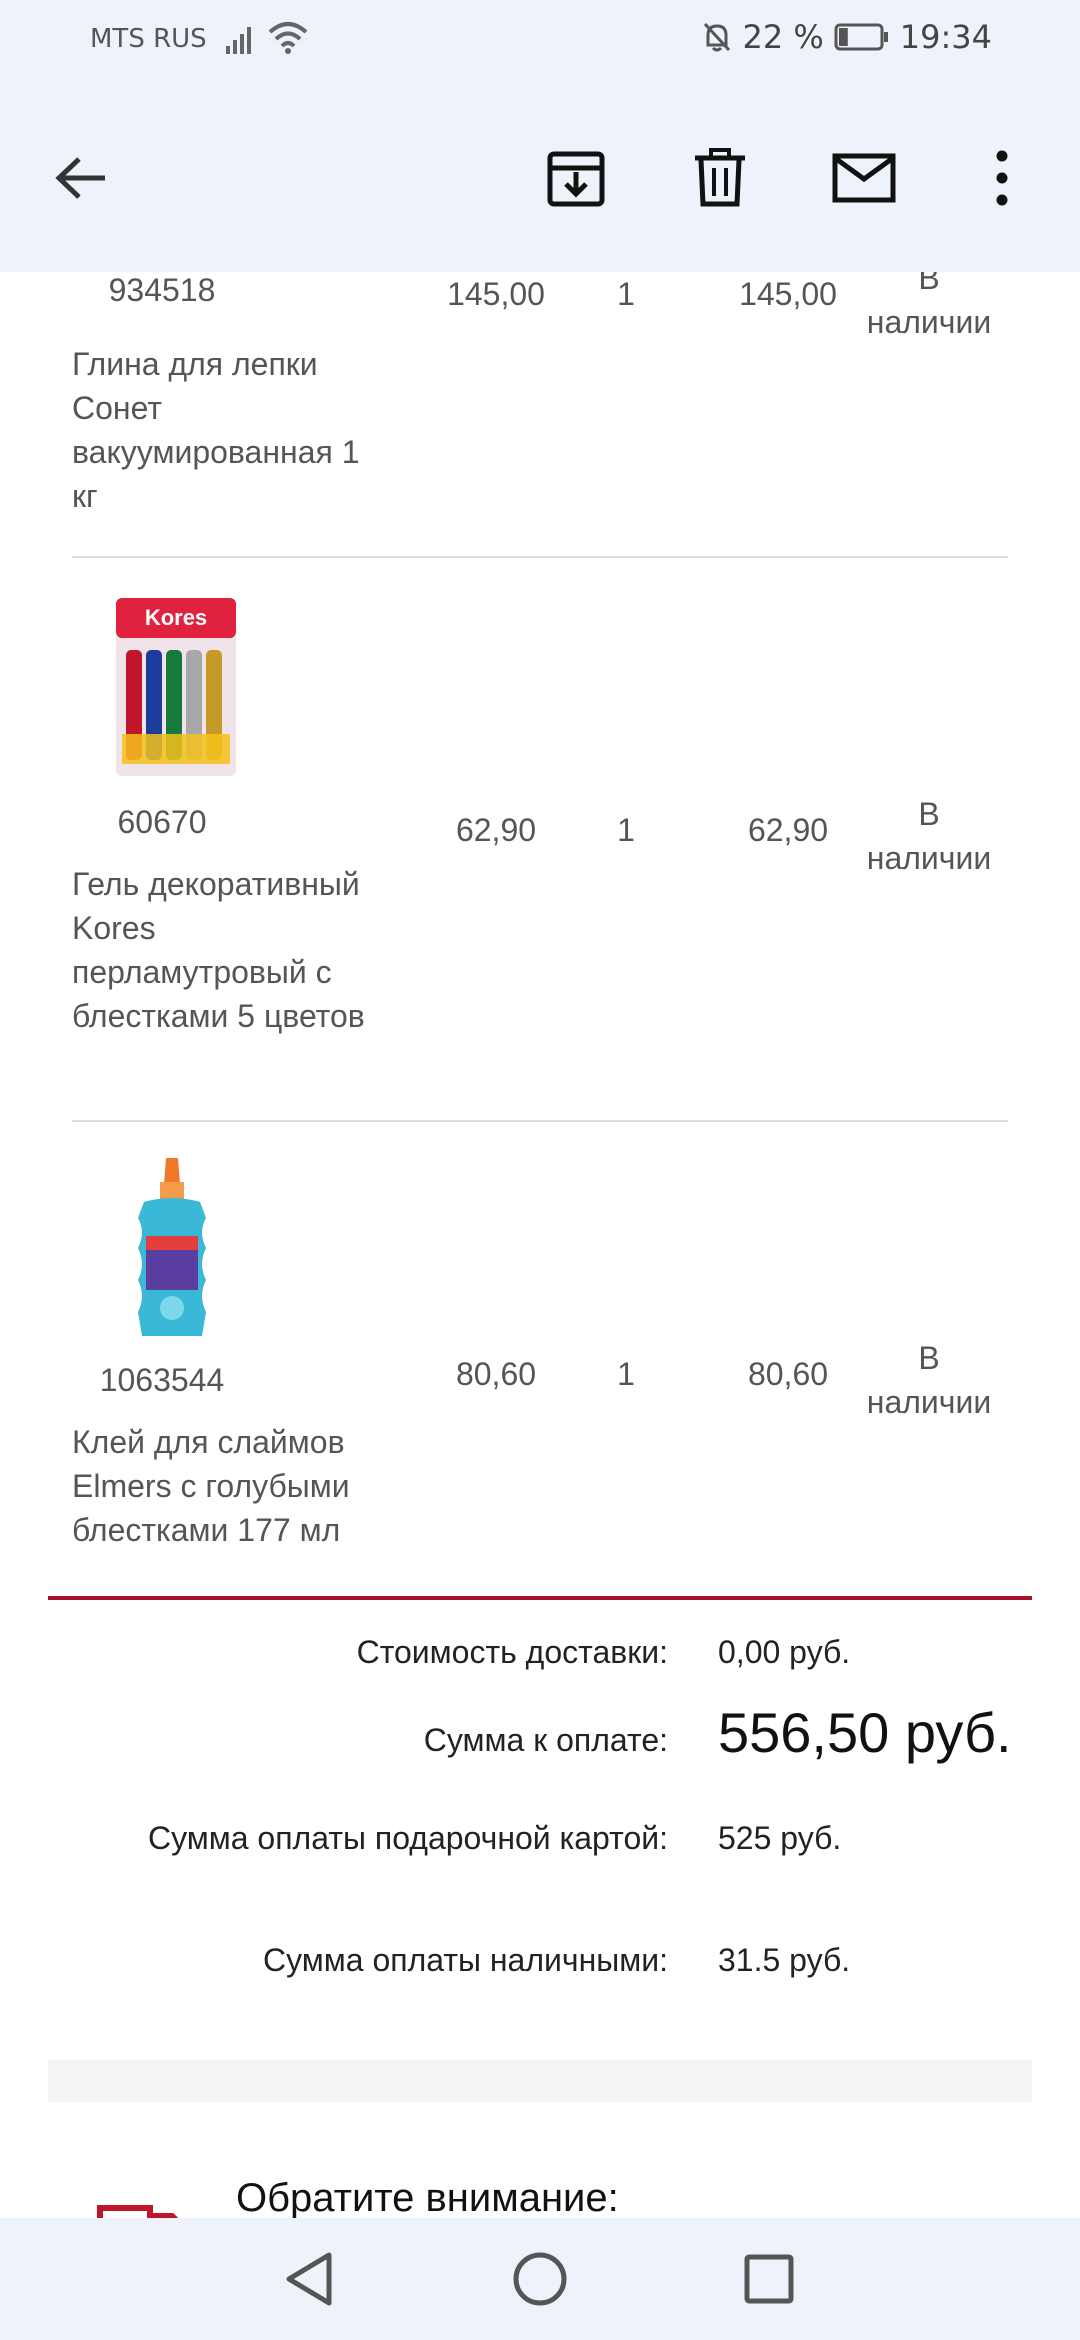 The image size is (1080, 2340). Describe the element at coordinates (540, 2081) in the screenshot. I see `section-spacer` at that location.